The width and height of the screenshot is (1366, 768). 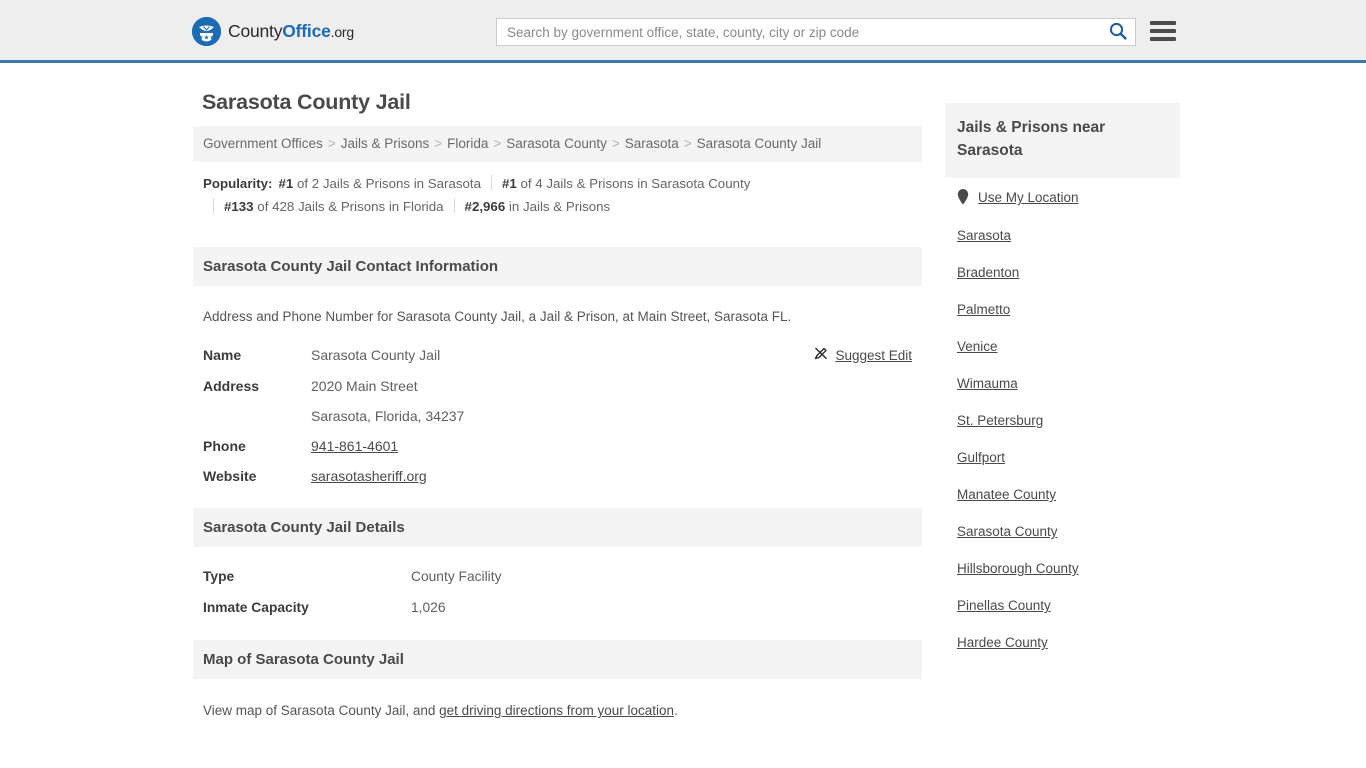 I want to click on map-text-before: View map of Sarasota County Jail, and, so click(x=321, y=711).